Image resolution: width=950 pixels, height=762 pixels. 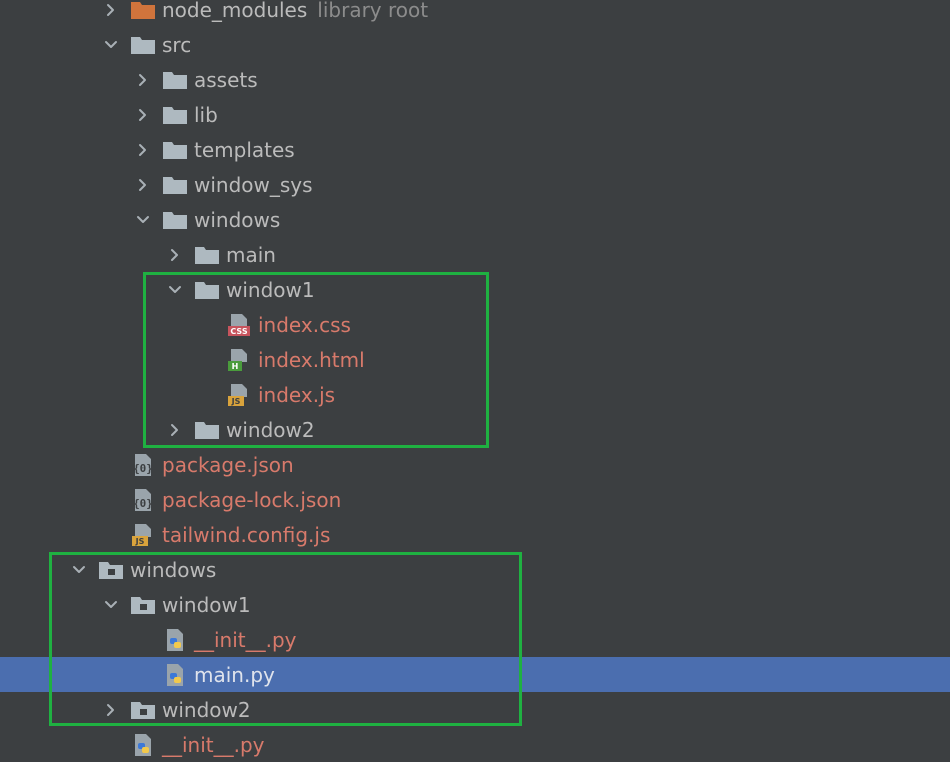 What do you see at coordinates (251, 254) in the screenshot?
I see `tree-item-label: main` at bounding box center [251, 254].